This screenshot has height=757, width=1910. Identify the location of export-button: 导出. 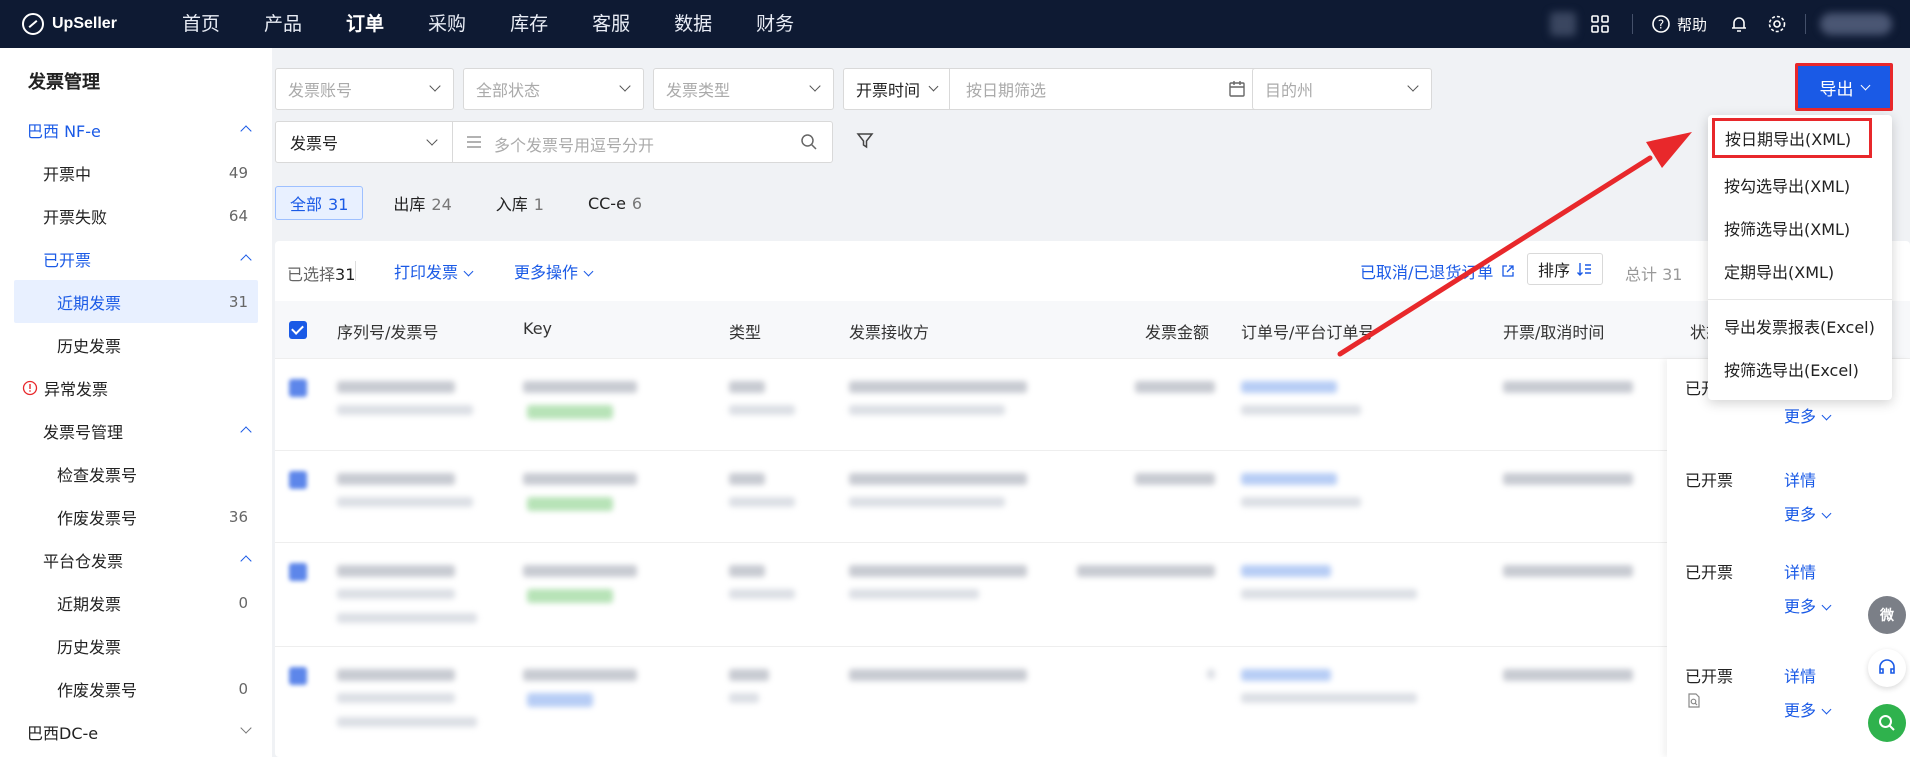
(1844, 87).